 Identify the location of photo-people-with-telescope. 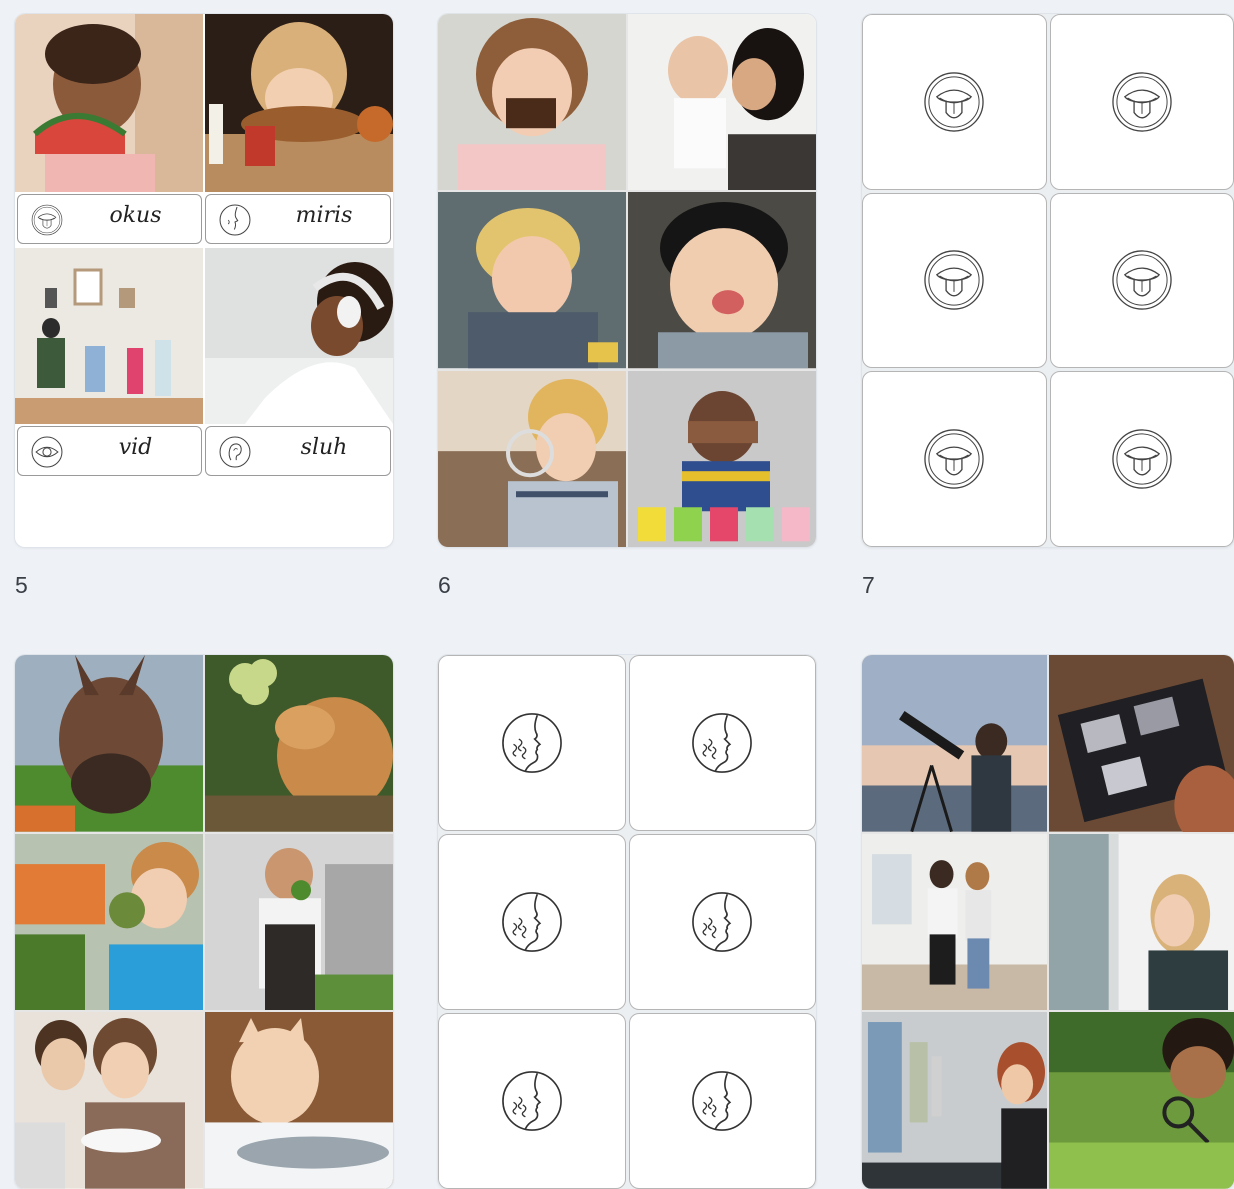
(954, 743).